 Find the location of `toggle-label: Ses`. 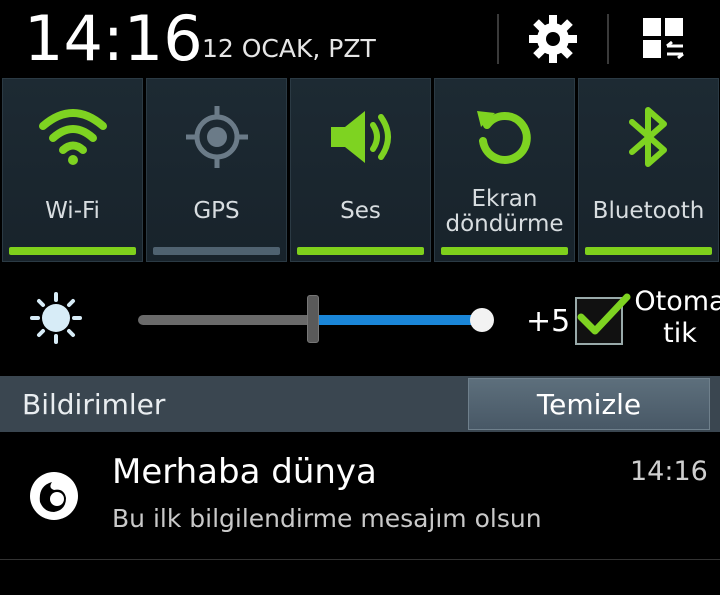

toggle-label: Ses is located at coordinates (360, 211).